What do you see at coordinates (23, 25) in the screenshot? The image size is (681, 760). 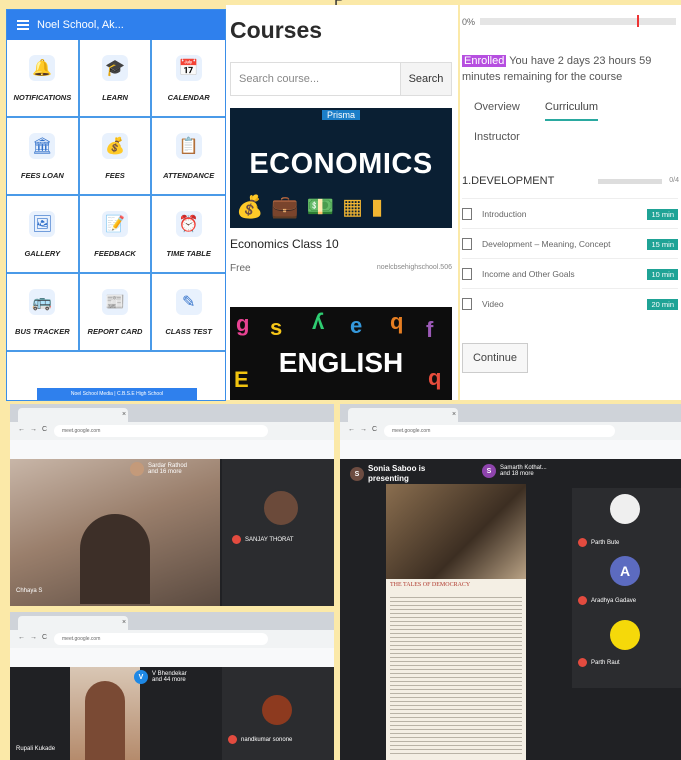 I see `menu-icon` at bounding box center [23, 25].